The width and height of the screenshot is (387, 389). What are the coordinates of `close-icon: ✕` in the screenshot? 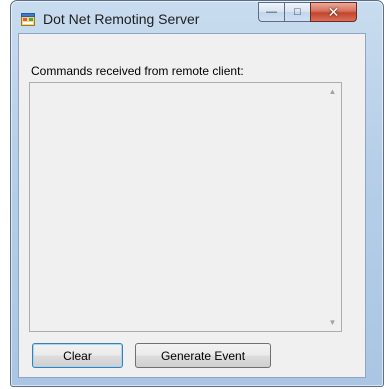 It's located at (333, 11).